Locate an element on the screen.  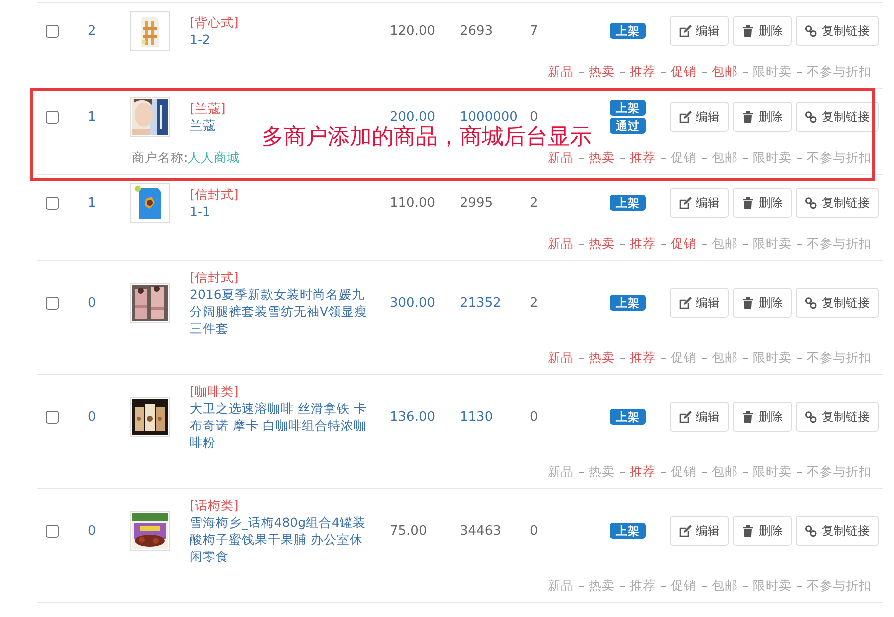
sort-value: 2 is located at coordinates (92, 31).